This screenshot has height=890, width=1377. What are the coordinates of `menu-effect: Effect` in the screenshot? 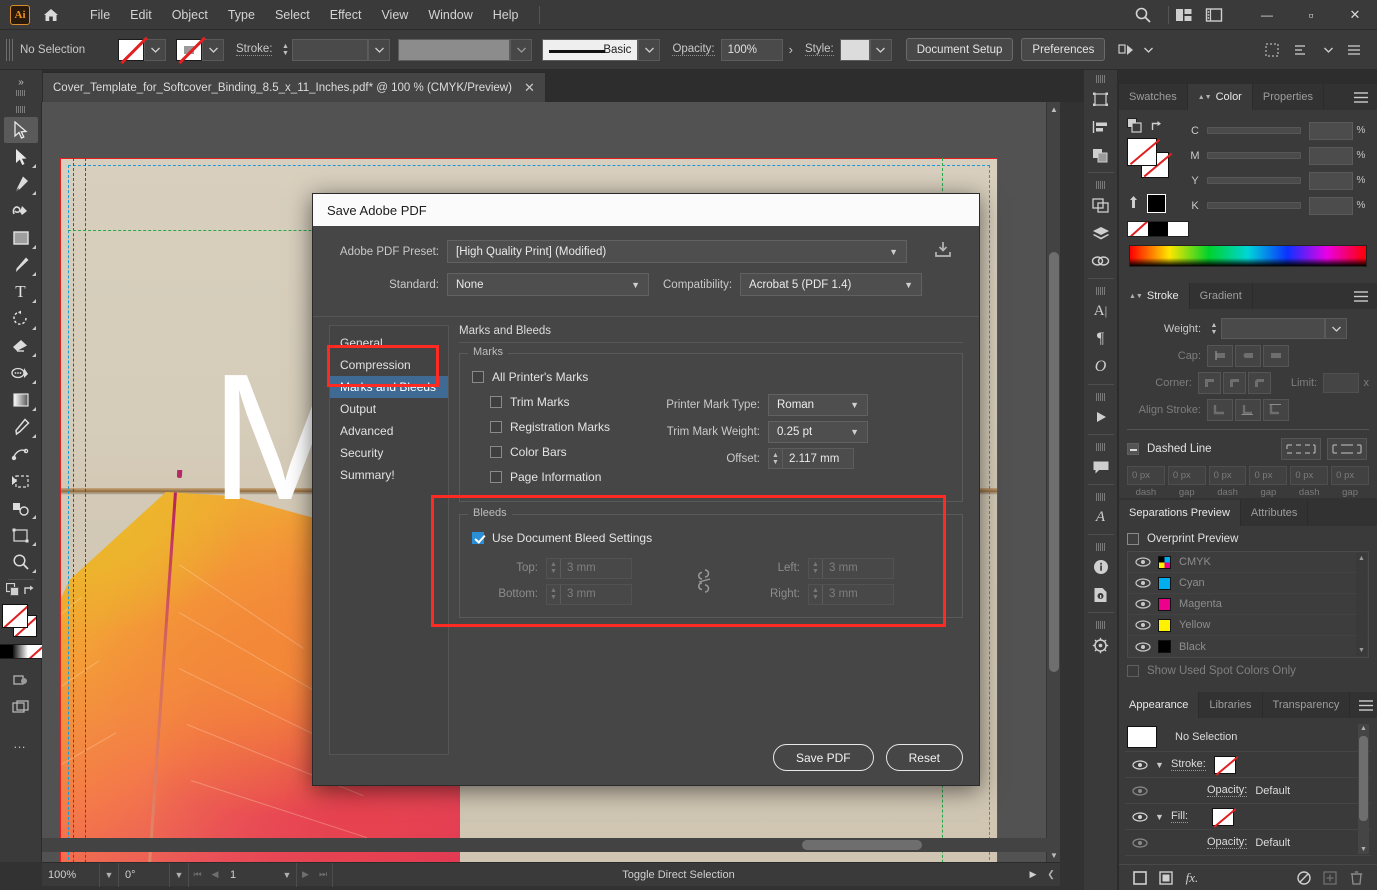 It's located at (346, 15).